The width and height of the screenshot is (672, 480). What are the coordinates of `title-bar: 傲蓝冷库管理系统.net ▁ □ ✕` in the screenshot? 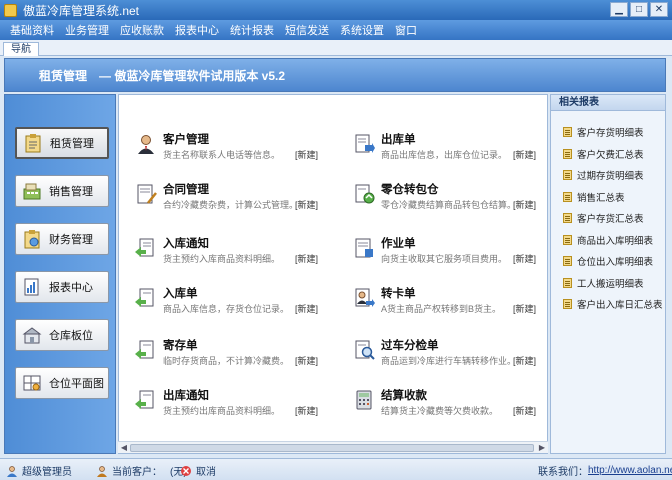 It's located at (336, 10).